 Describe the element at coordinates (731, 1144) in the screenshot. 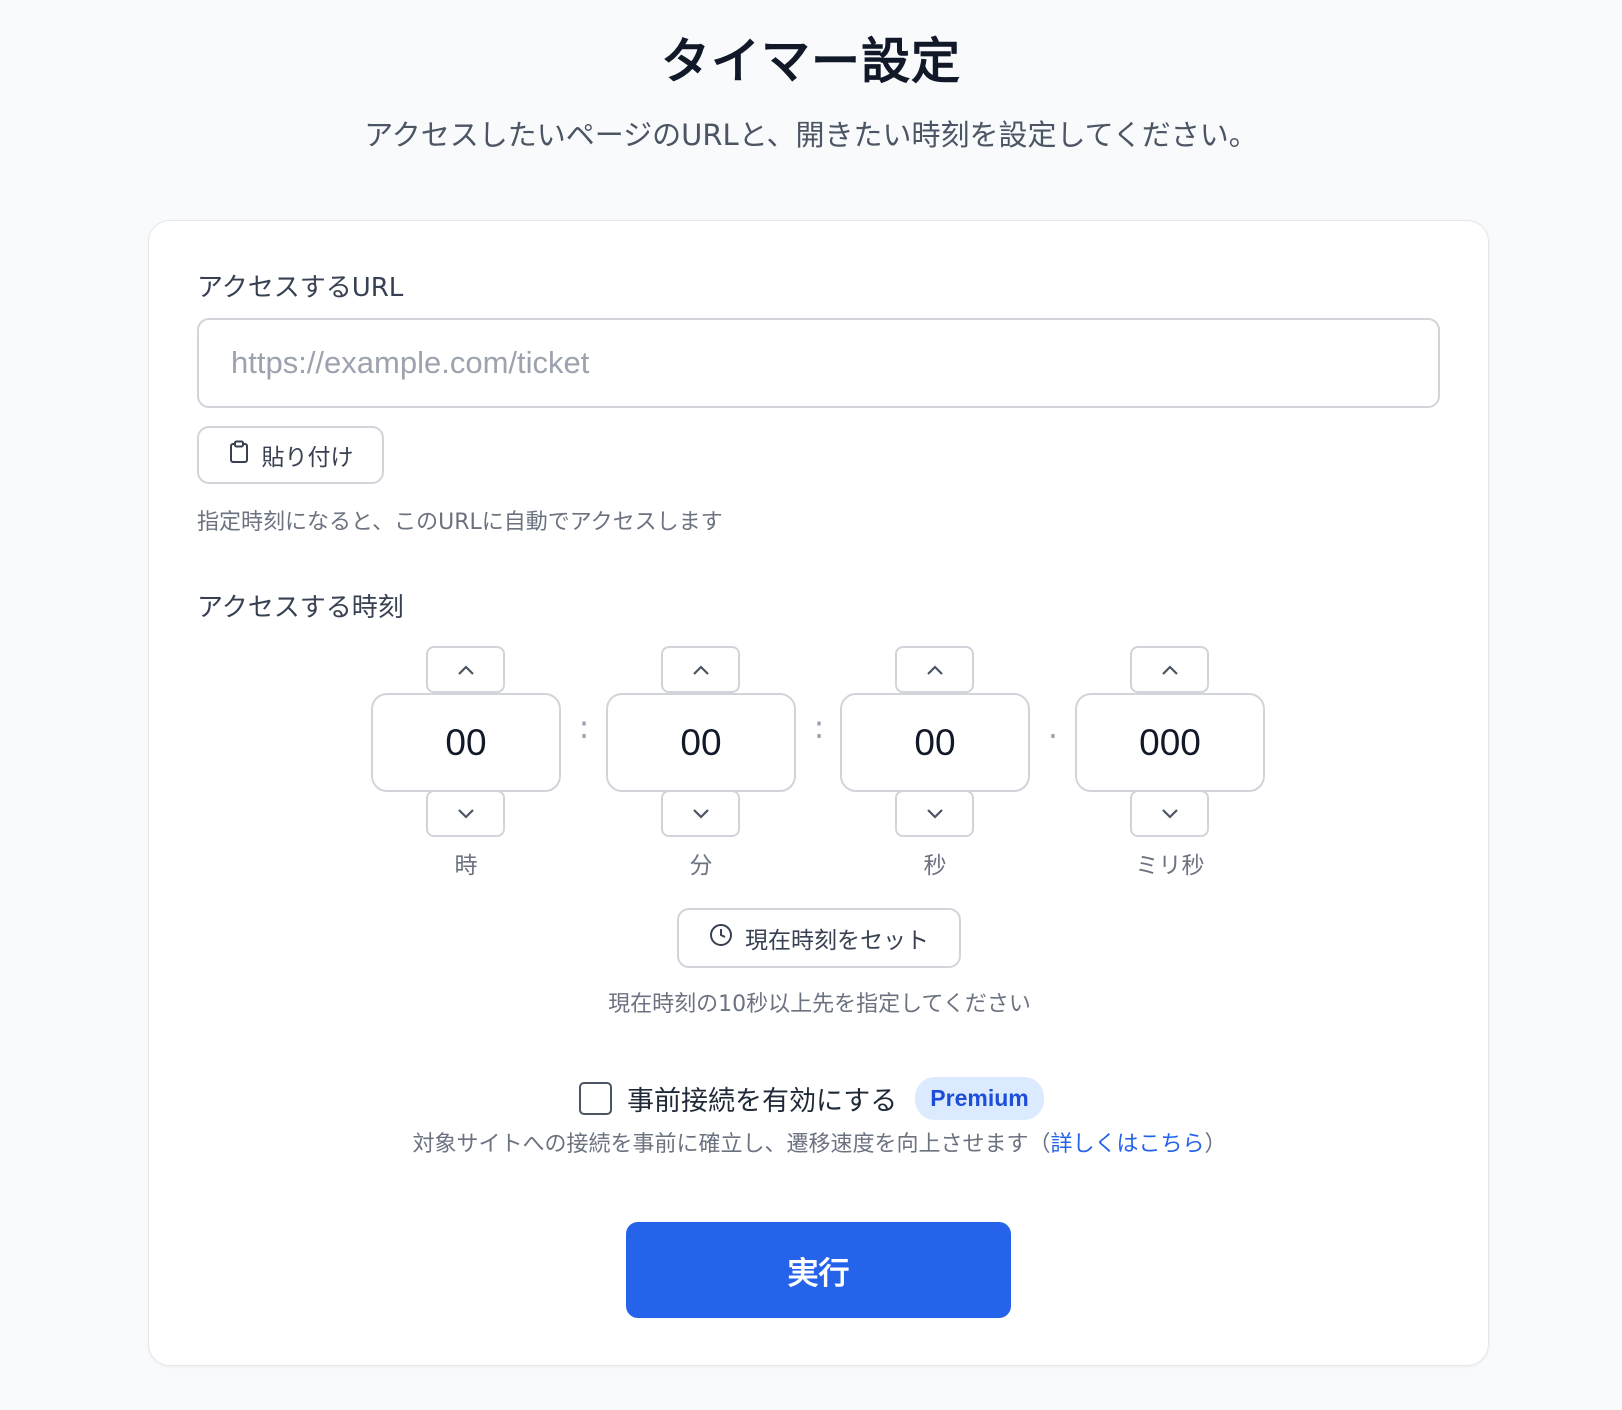

I see `preconnect-description-text: 対象サイトへの接続を事前に確立し、遷移速度を向上させます（` at that location.